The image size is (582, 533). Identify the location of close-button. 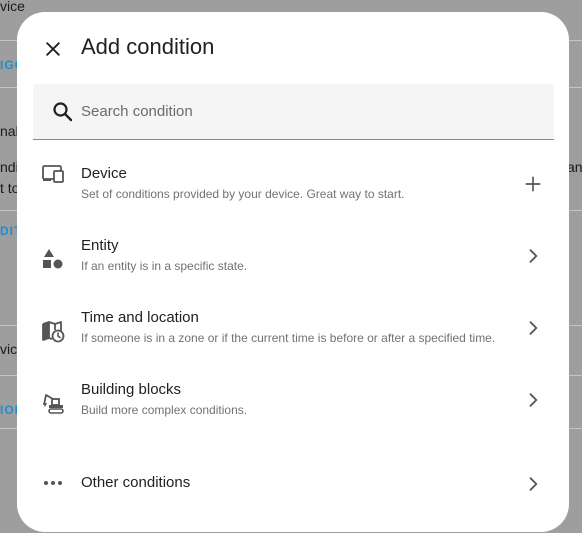
(53, 49).